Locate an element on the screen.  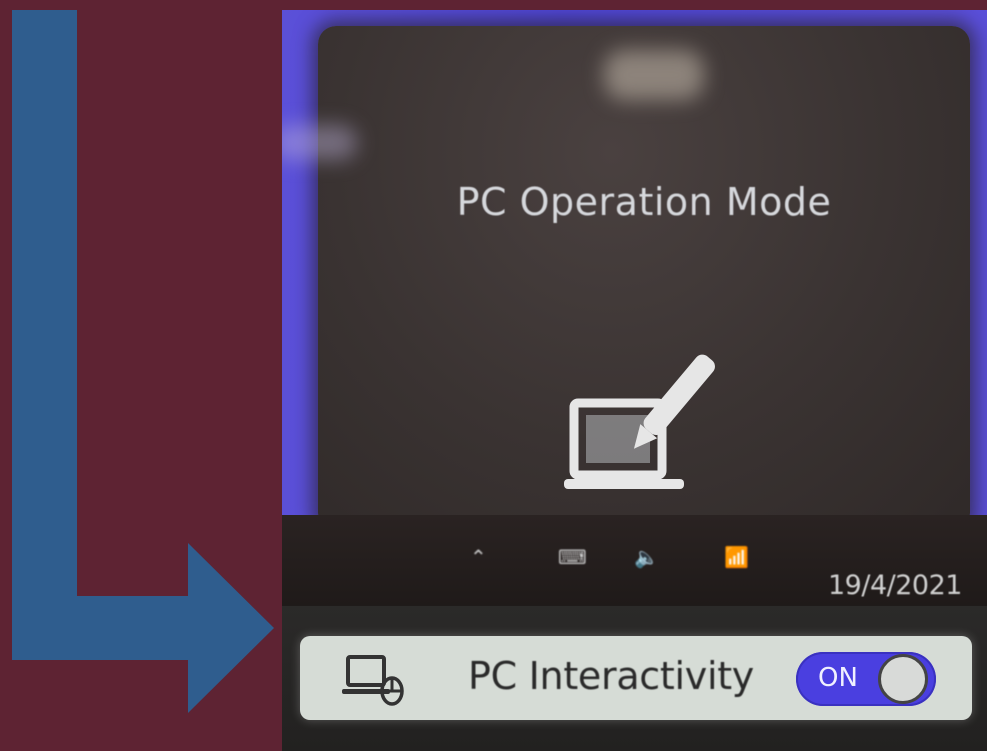
pc-interactivity-row: PC Interactivity ON is located at coordinates (636, 678).